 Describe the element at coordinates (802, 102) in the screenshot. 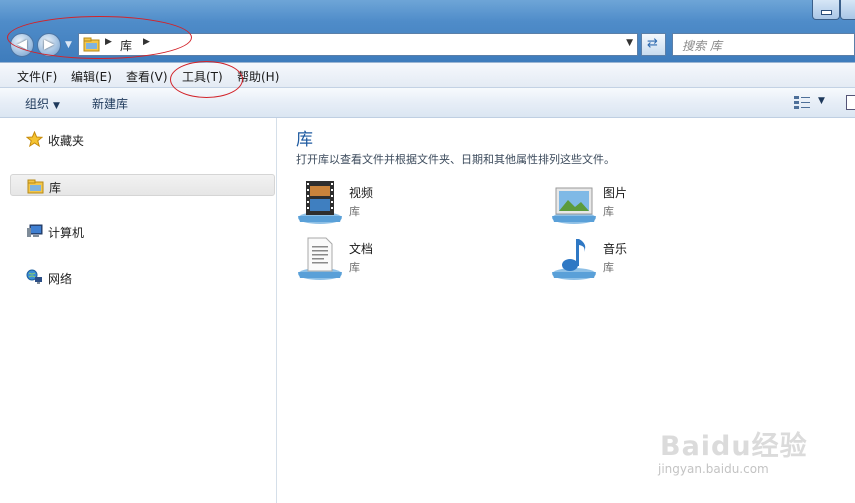

I see `change-view-icon` at that location.